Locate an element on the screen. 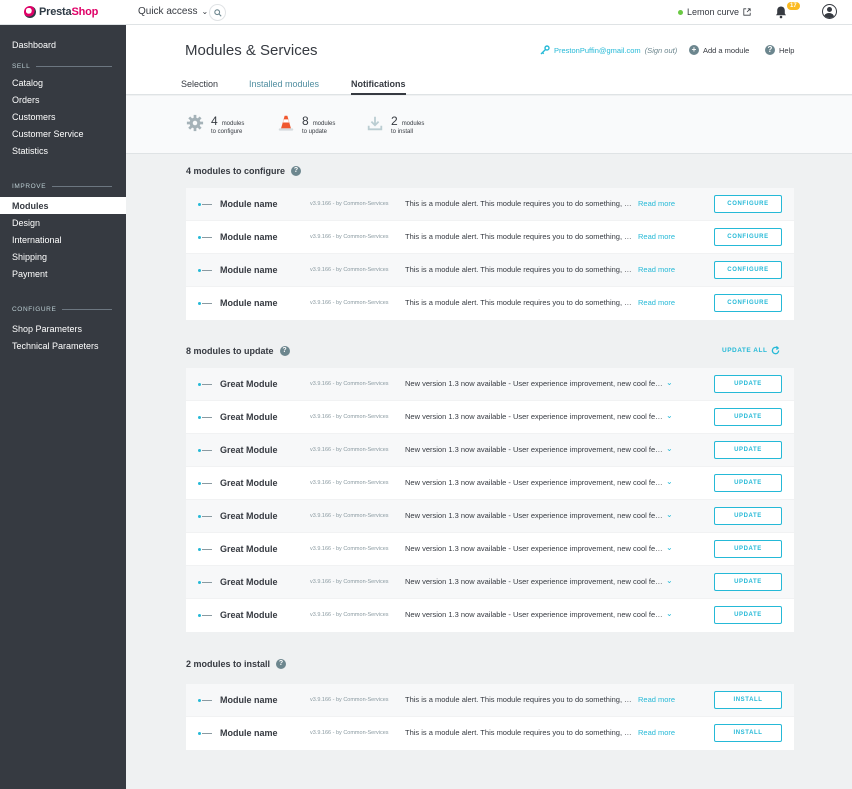 The width and height of the screenshot is (852, 789). search-button is located at coordinates (217, 12).